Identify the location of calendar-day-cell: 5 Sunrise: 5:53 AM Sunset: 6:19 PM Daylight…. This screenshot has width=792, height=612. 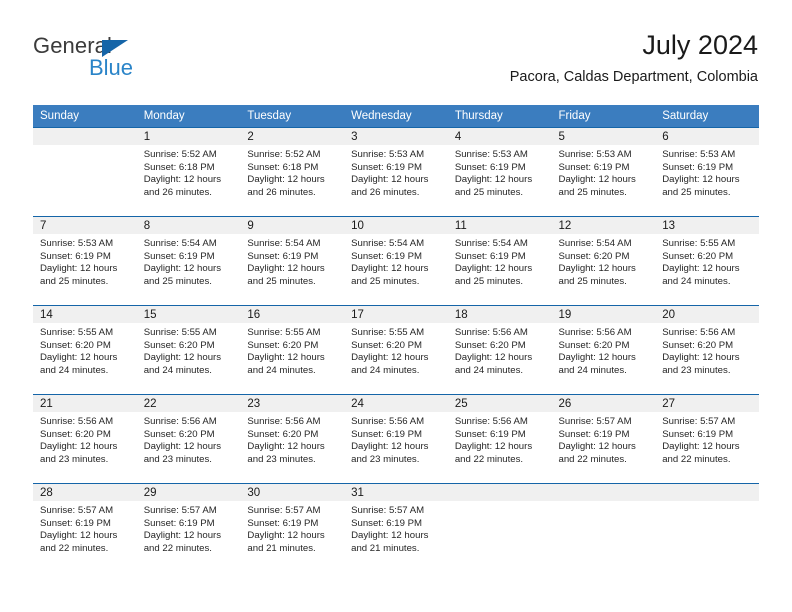
(603, 172).